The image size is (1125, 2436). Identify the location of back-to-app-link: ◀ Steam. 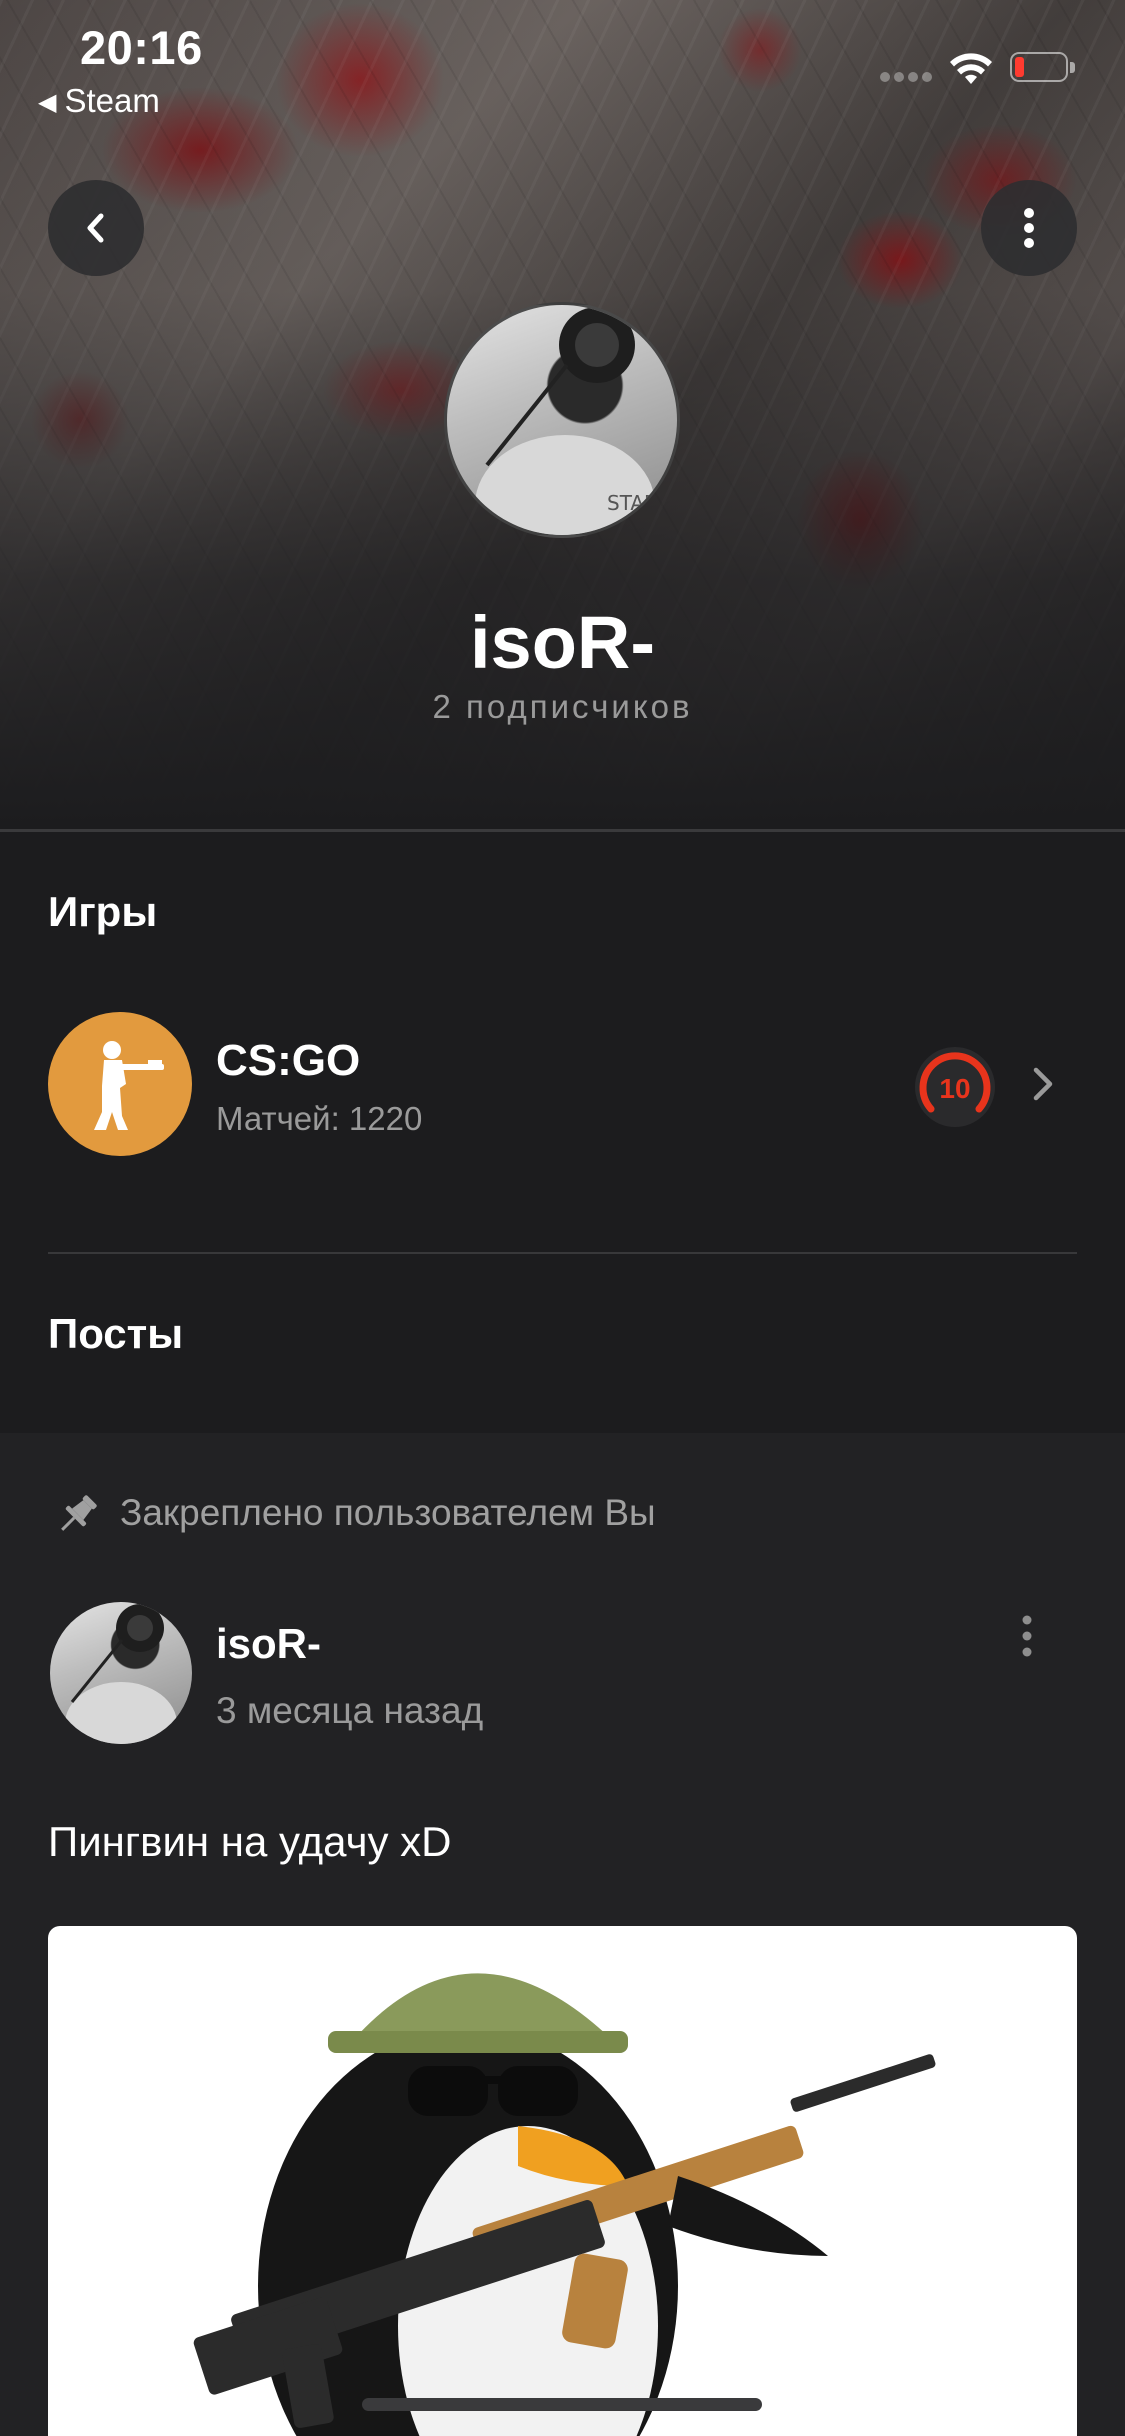
(99, 101).